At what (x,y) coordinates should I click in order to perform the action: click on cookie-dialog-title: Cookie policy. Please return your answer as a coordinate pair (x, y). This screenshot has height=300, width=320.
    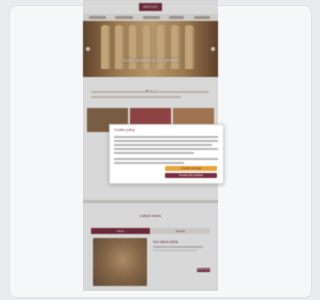
    Looking at the image, I should click on (124, 130).